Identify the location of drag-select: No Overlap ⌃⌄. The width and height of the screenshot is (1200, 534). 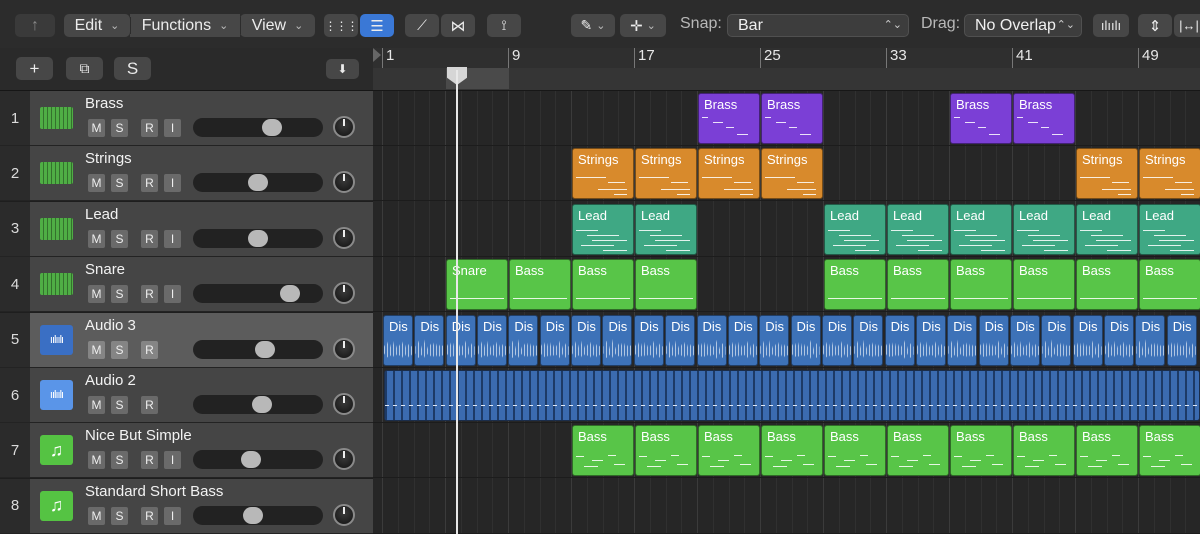
(1023, 25).